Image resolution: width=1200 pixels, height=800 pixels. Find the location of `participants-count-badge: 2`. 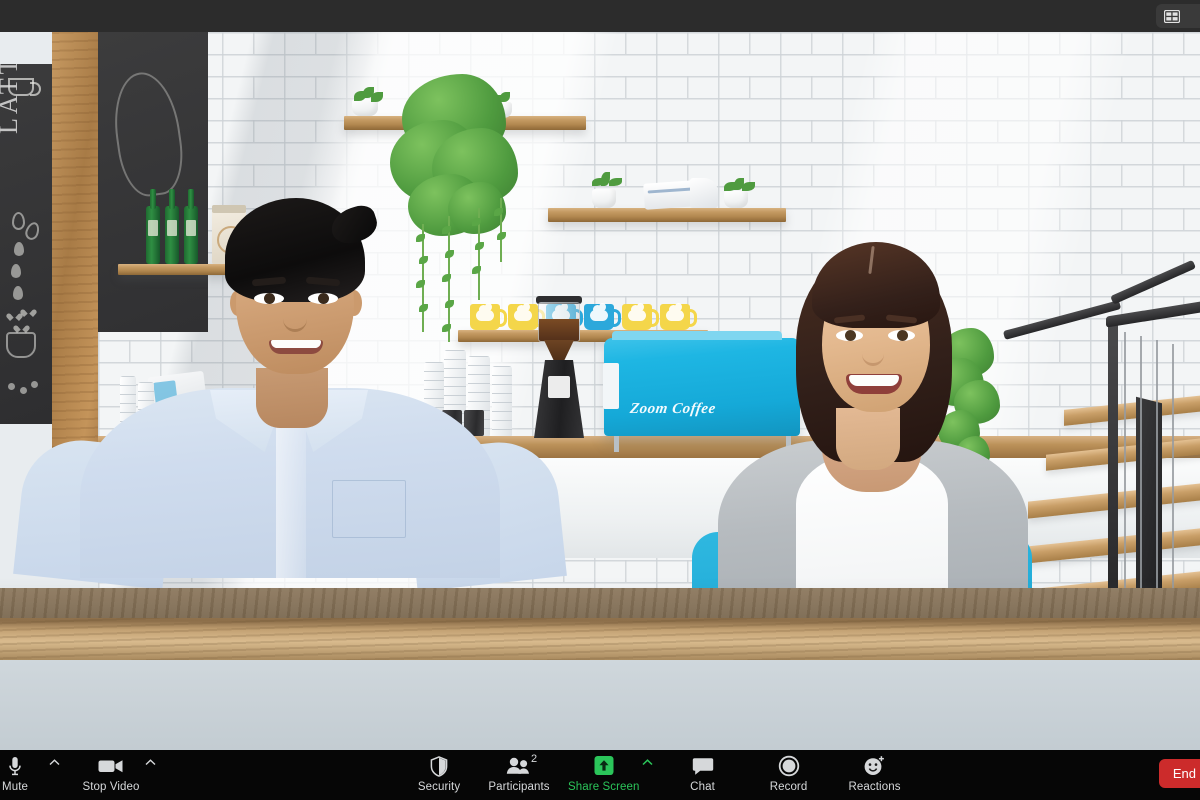

participants-count-badge: 2 is located at coordinates (534, 759).